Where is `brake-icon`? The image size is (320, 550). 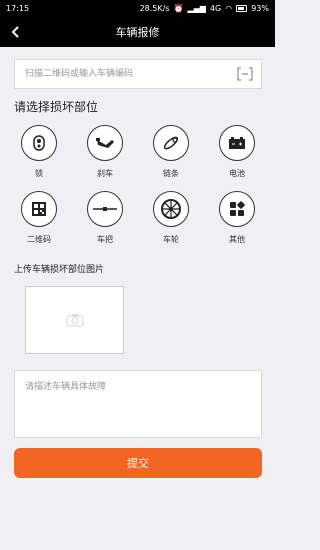 brake-icon is located at coordinates (105, 143).